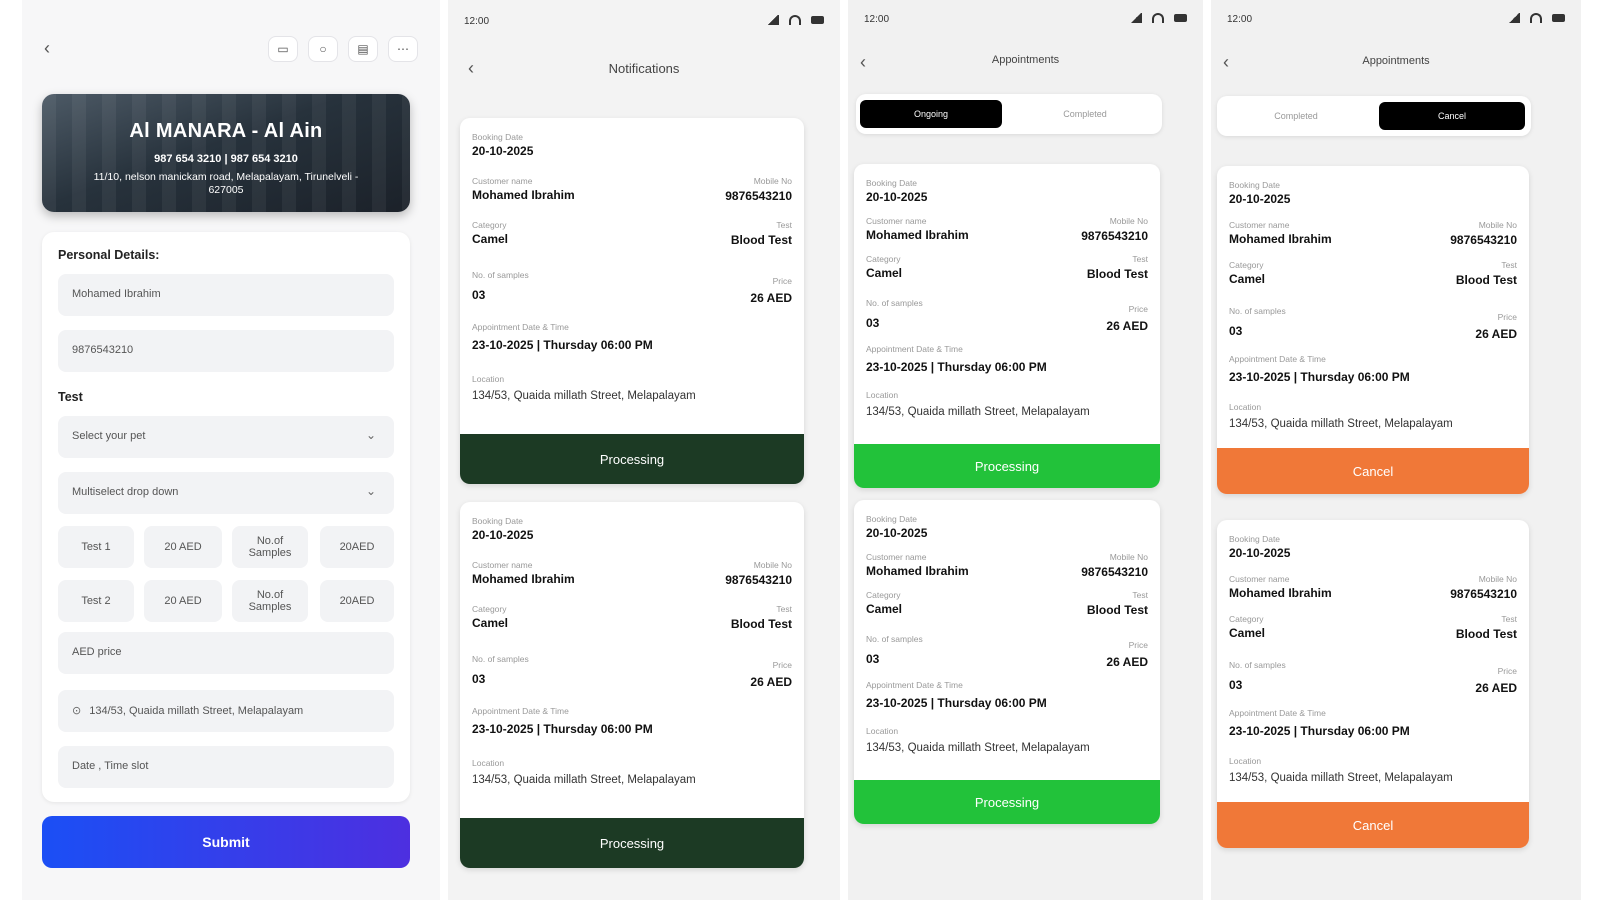 Image resolution: width=1600 pixels, height=900 pixels. Describe the element at coordinates (226, 653) in the screenshot. I see `aed-price-field: AED price` at that location.